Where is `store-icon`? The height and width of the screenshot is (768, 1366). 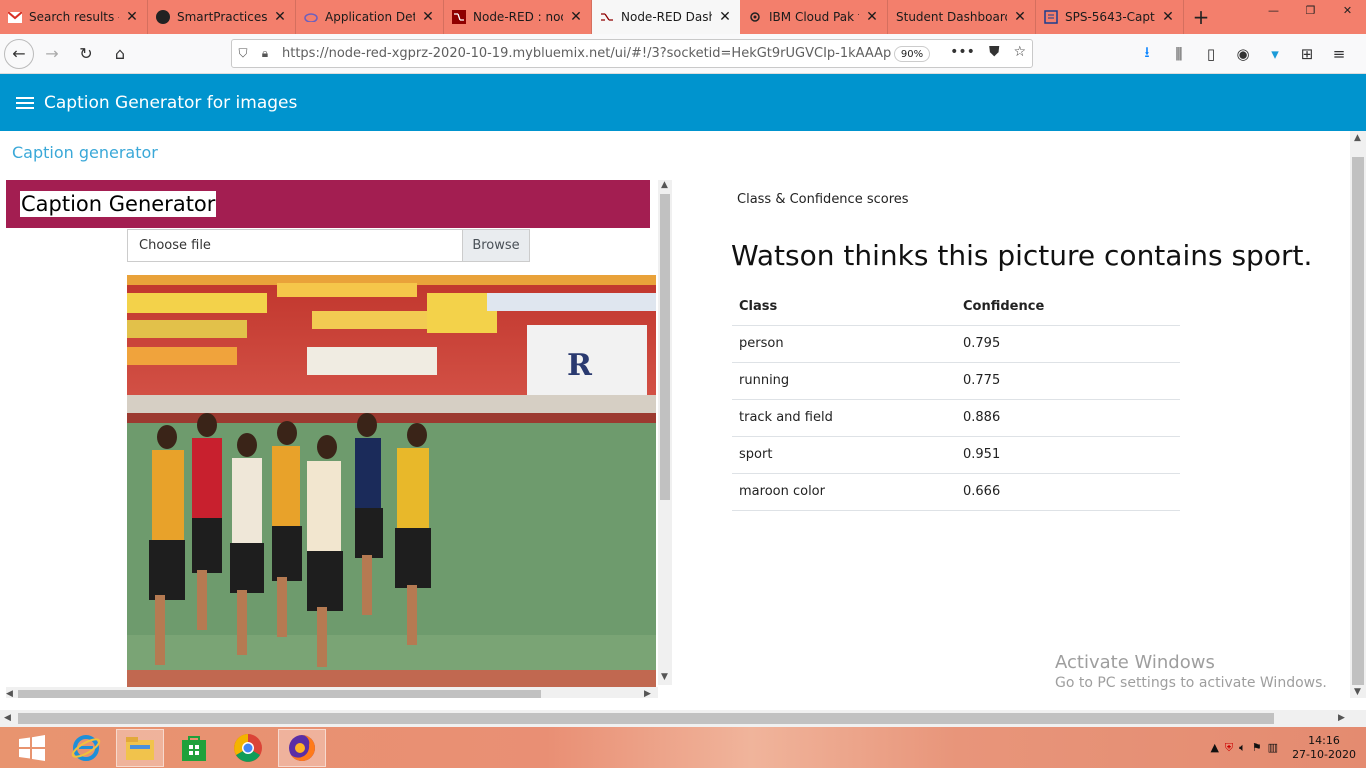 store-icon is located at coordinates (194, 748).